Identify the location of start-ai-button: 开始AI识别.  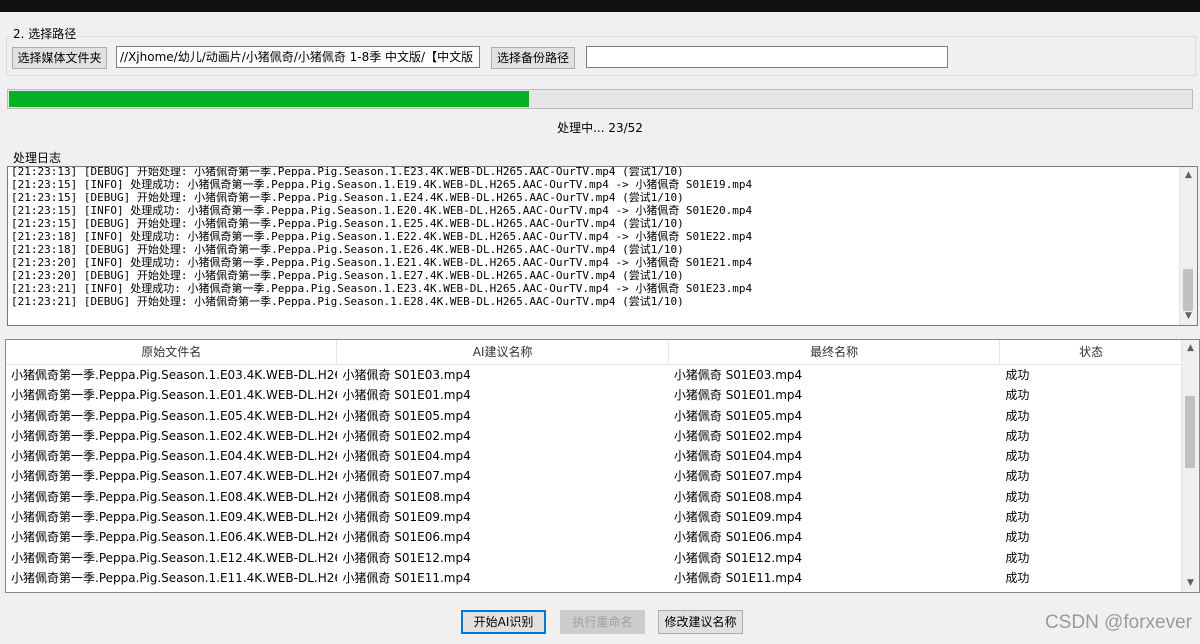
(503, 622).